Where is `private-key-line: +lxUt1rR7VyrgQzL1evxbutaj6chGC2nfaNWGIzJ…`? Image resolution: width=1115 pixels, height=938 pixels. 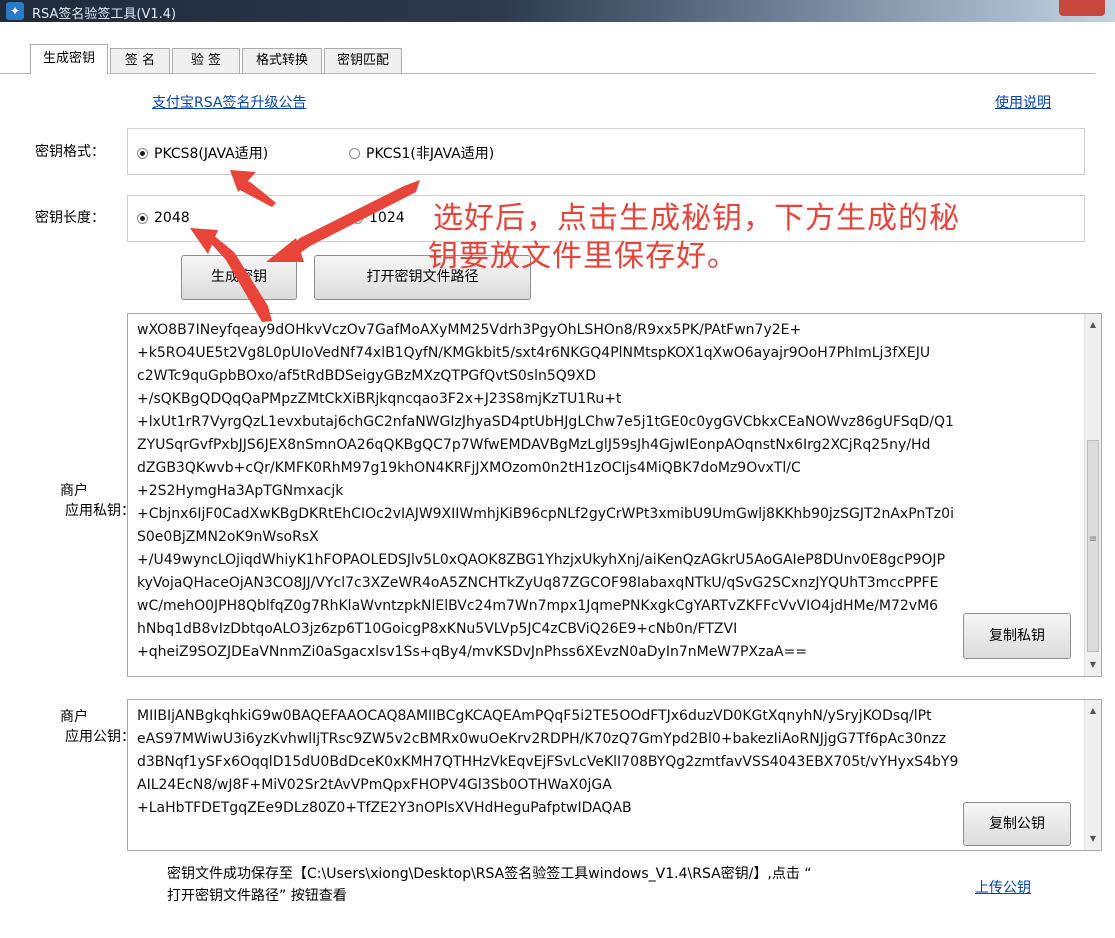
private-key-line: +lxUt1rR7VyrgQzL1evxbutaj6chGC2nfaNWGIzJ… is located at coordinates (545, 422).